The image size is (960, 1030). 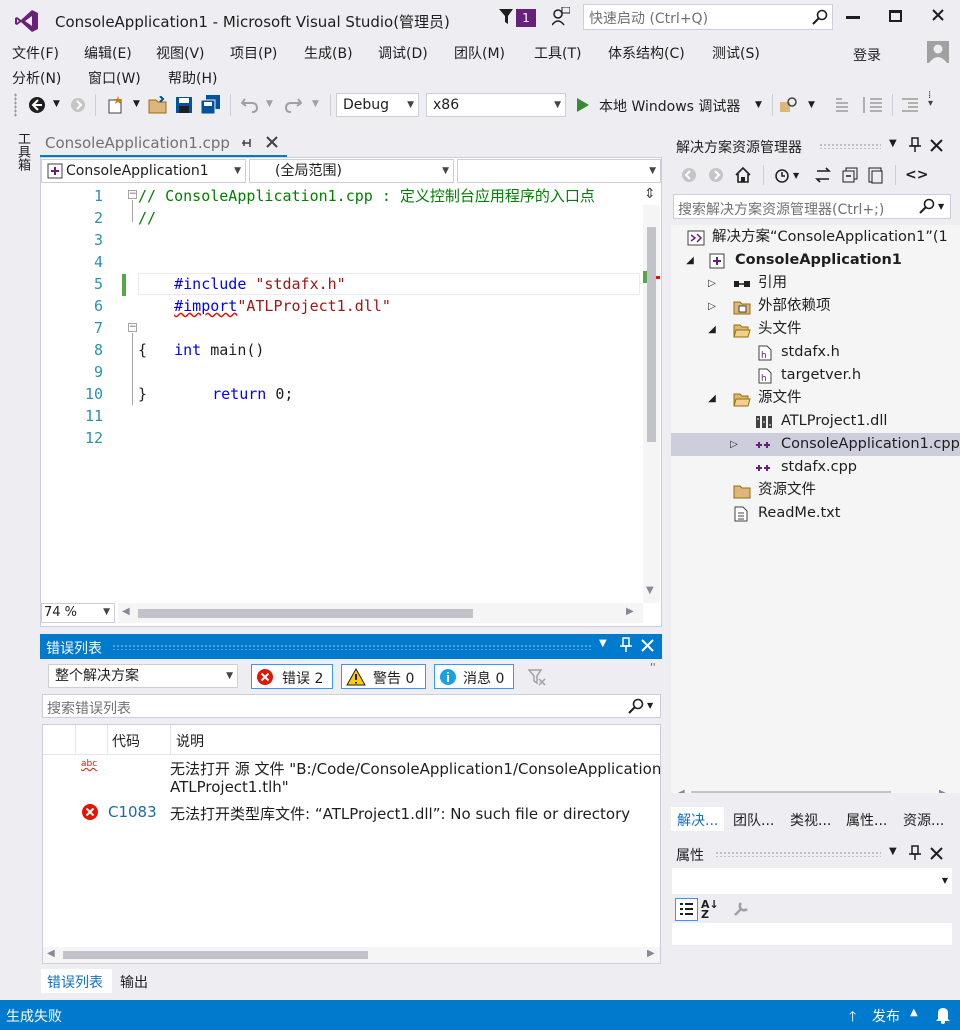 I want to click on tree-item-file-selected: ▷ ConsoleApplication1.cpp, so click(x=815, y=444).